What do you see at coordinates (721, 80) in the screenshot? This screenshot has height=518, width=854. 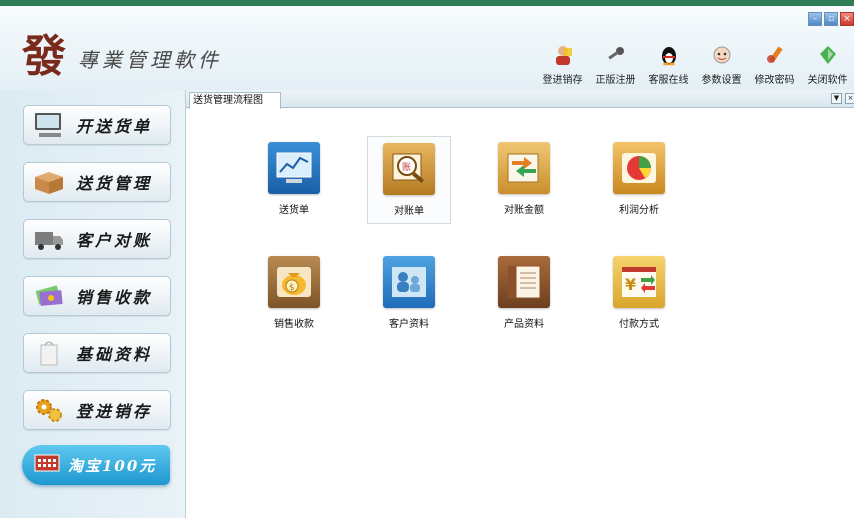 I see `toolbar-label: 参数设置` at bounding box center [721, 80].